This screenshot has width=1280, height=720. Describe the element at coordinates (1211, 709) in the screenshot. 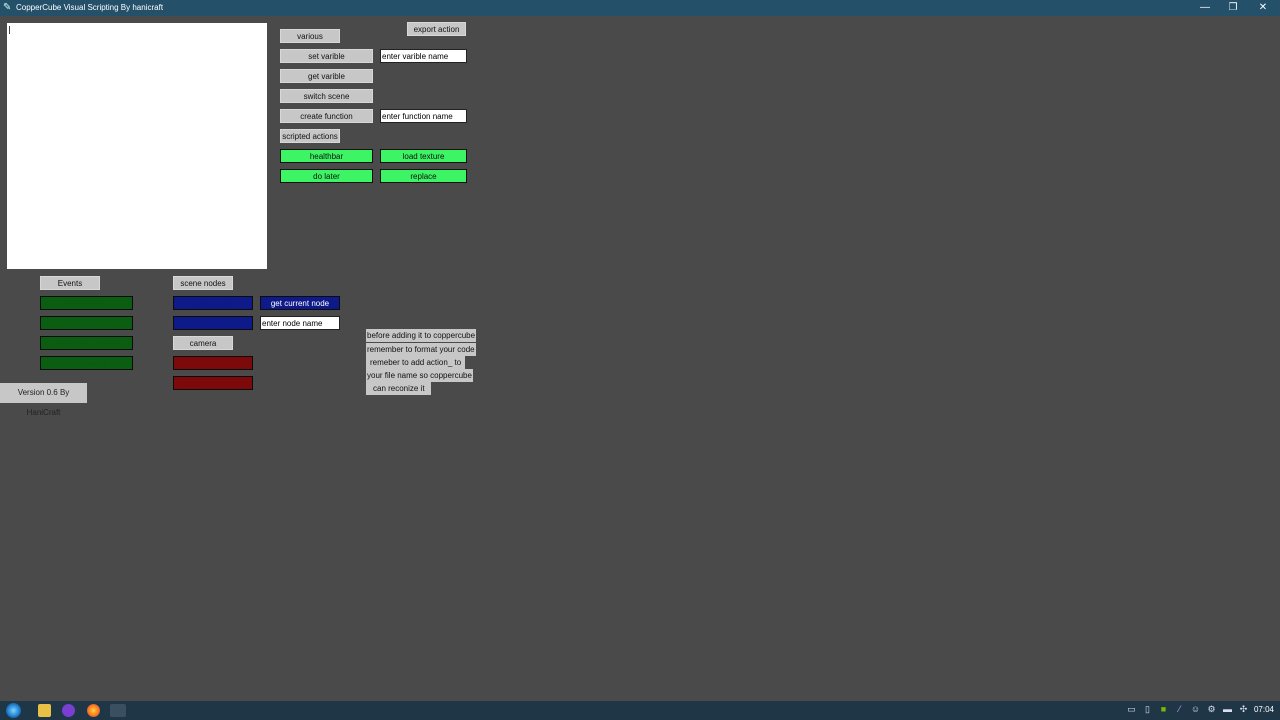

I see `tray-settings-icon: ⚙` at that location.